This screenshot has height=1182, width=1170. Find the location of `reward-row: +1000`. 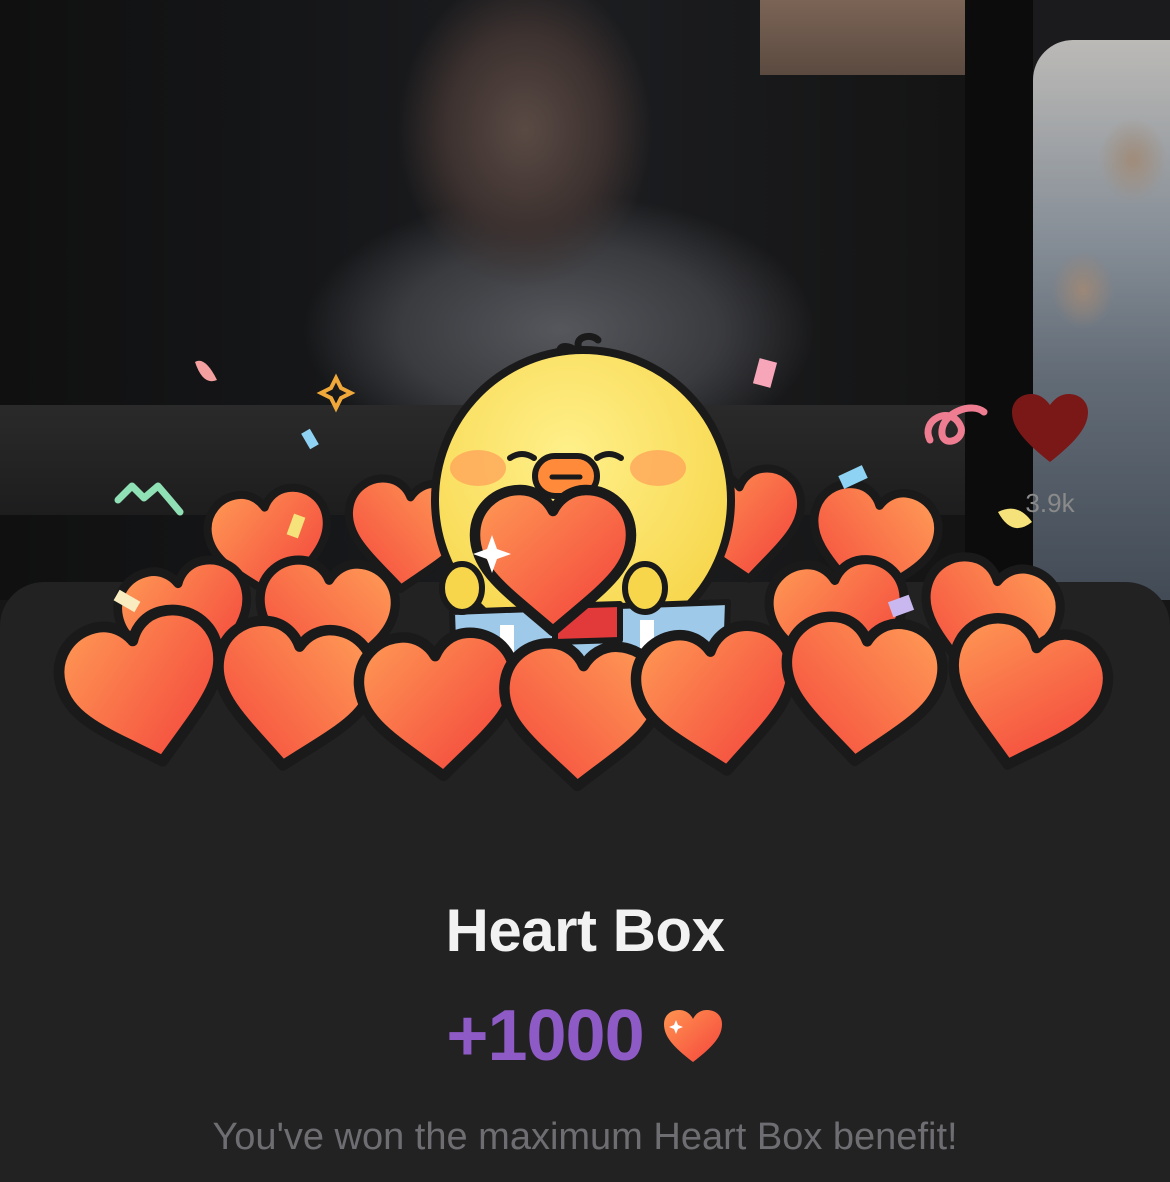

reward-row: +1000 is located at coordinates (585, 1036).